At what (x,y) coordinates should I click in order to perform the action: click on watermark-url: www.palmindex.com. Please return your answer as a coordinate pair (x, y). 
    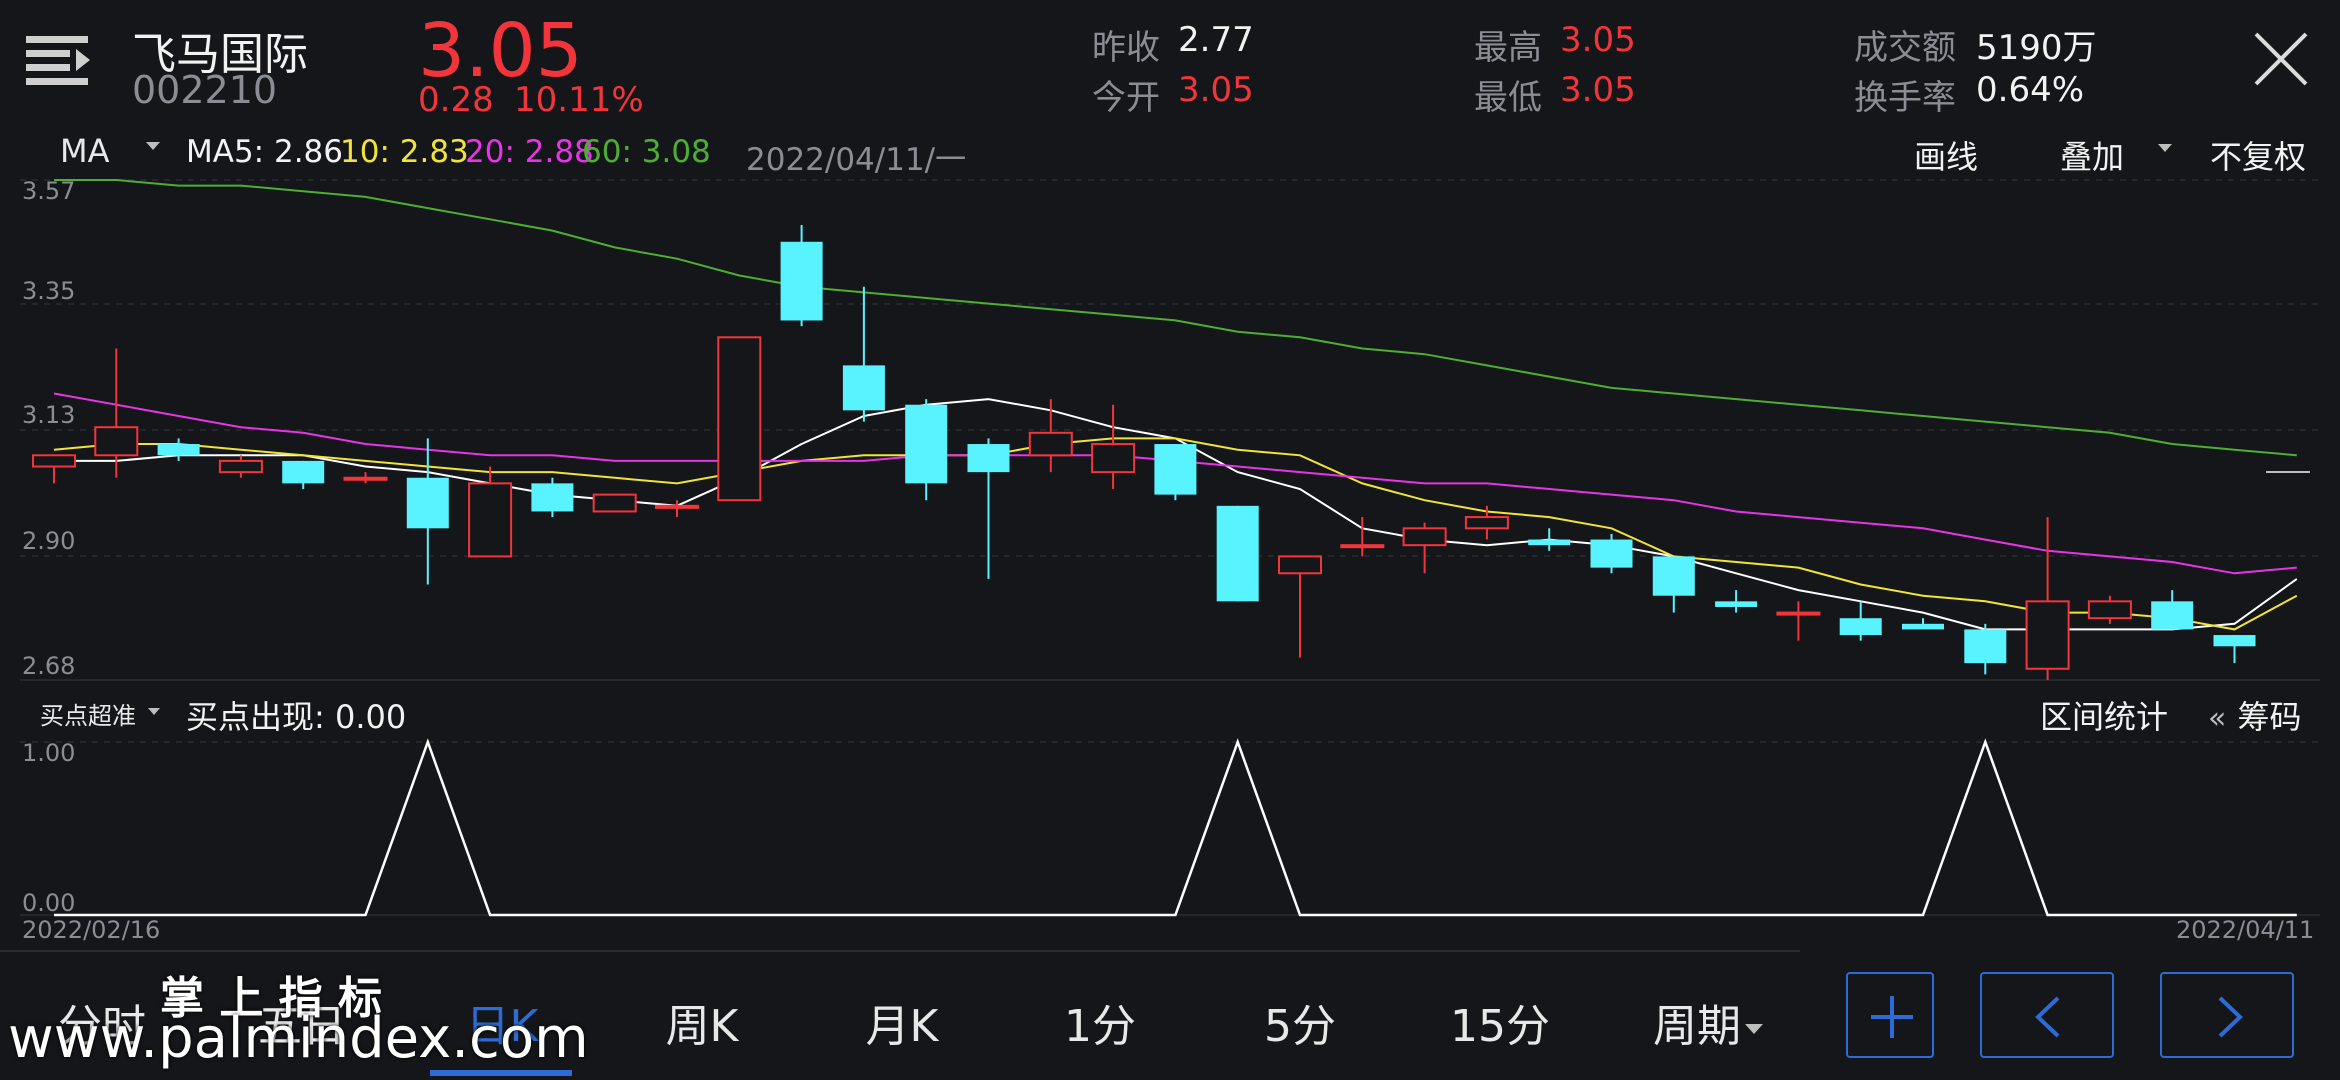
    Looking at the image, I should click on (298, 1038).